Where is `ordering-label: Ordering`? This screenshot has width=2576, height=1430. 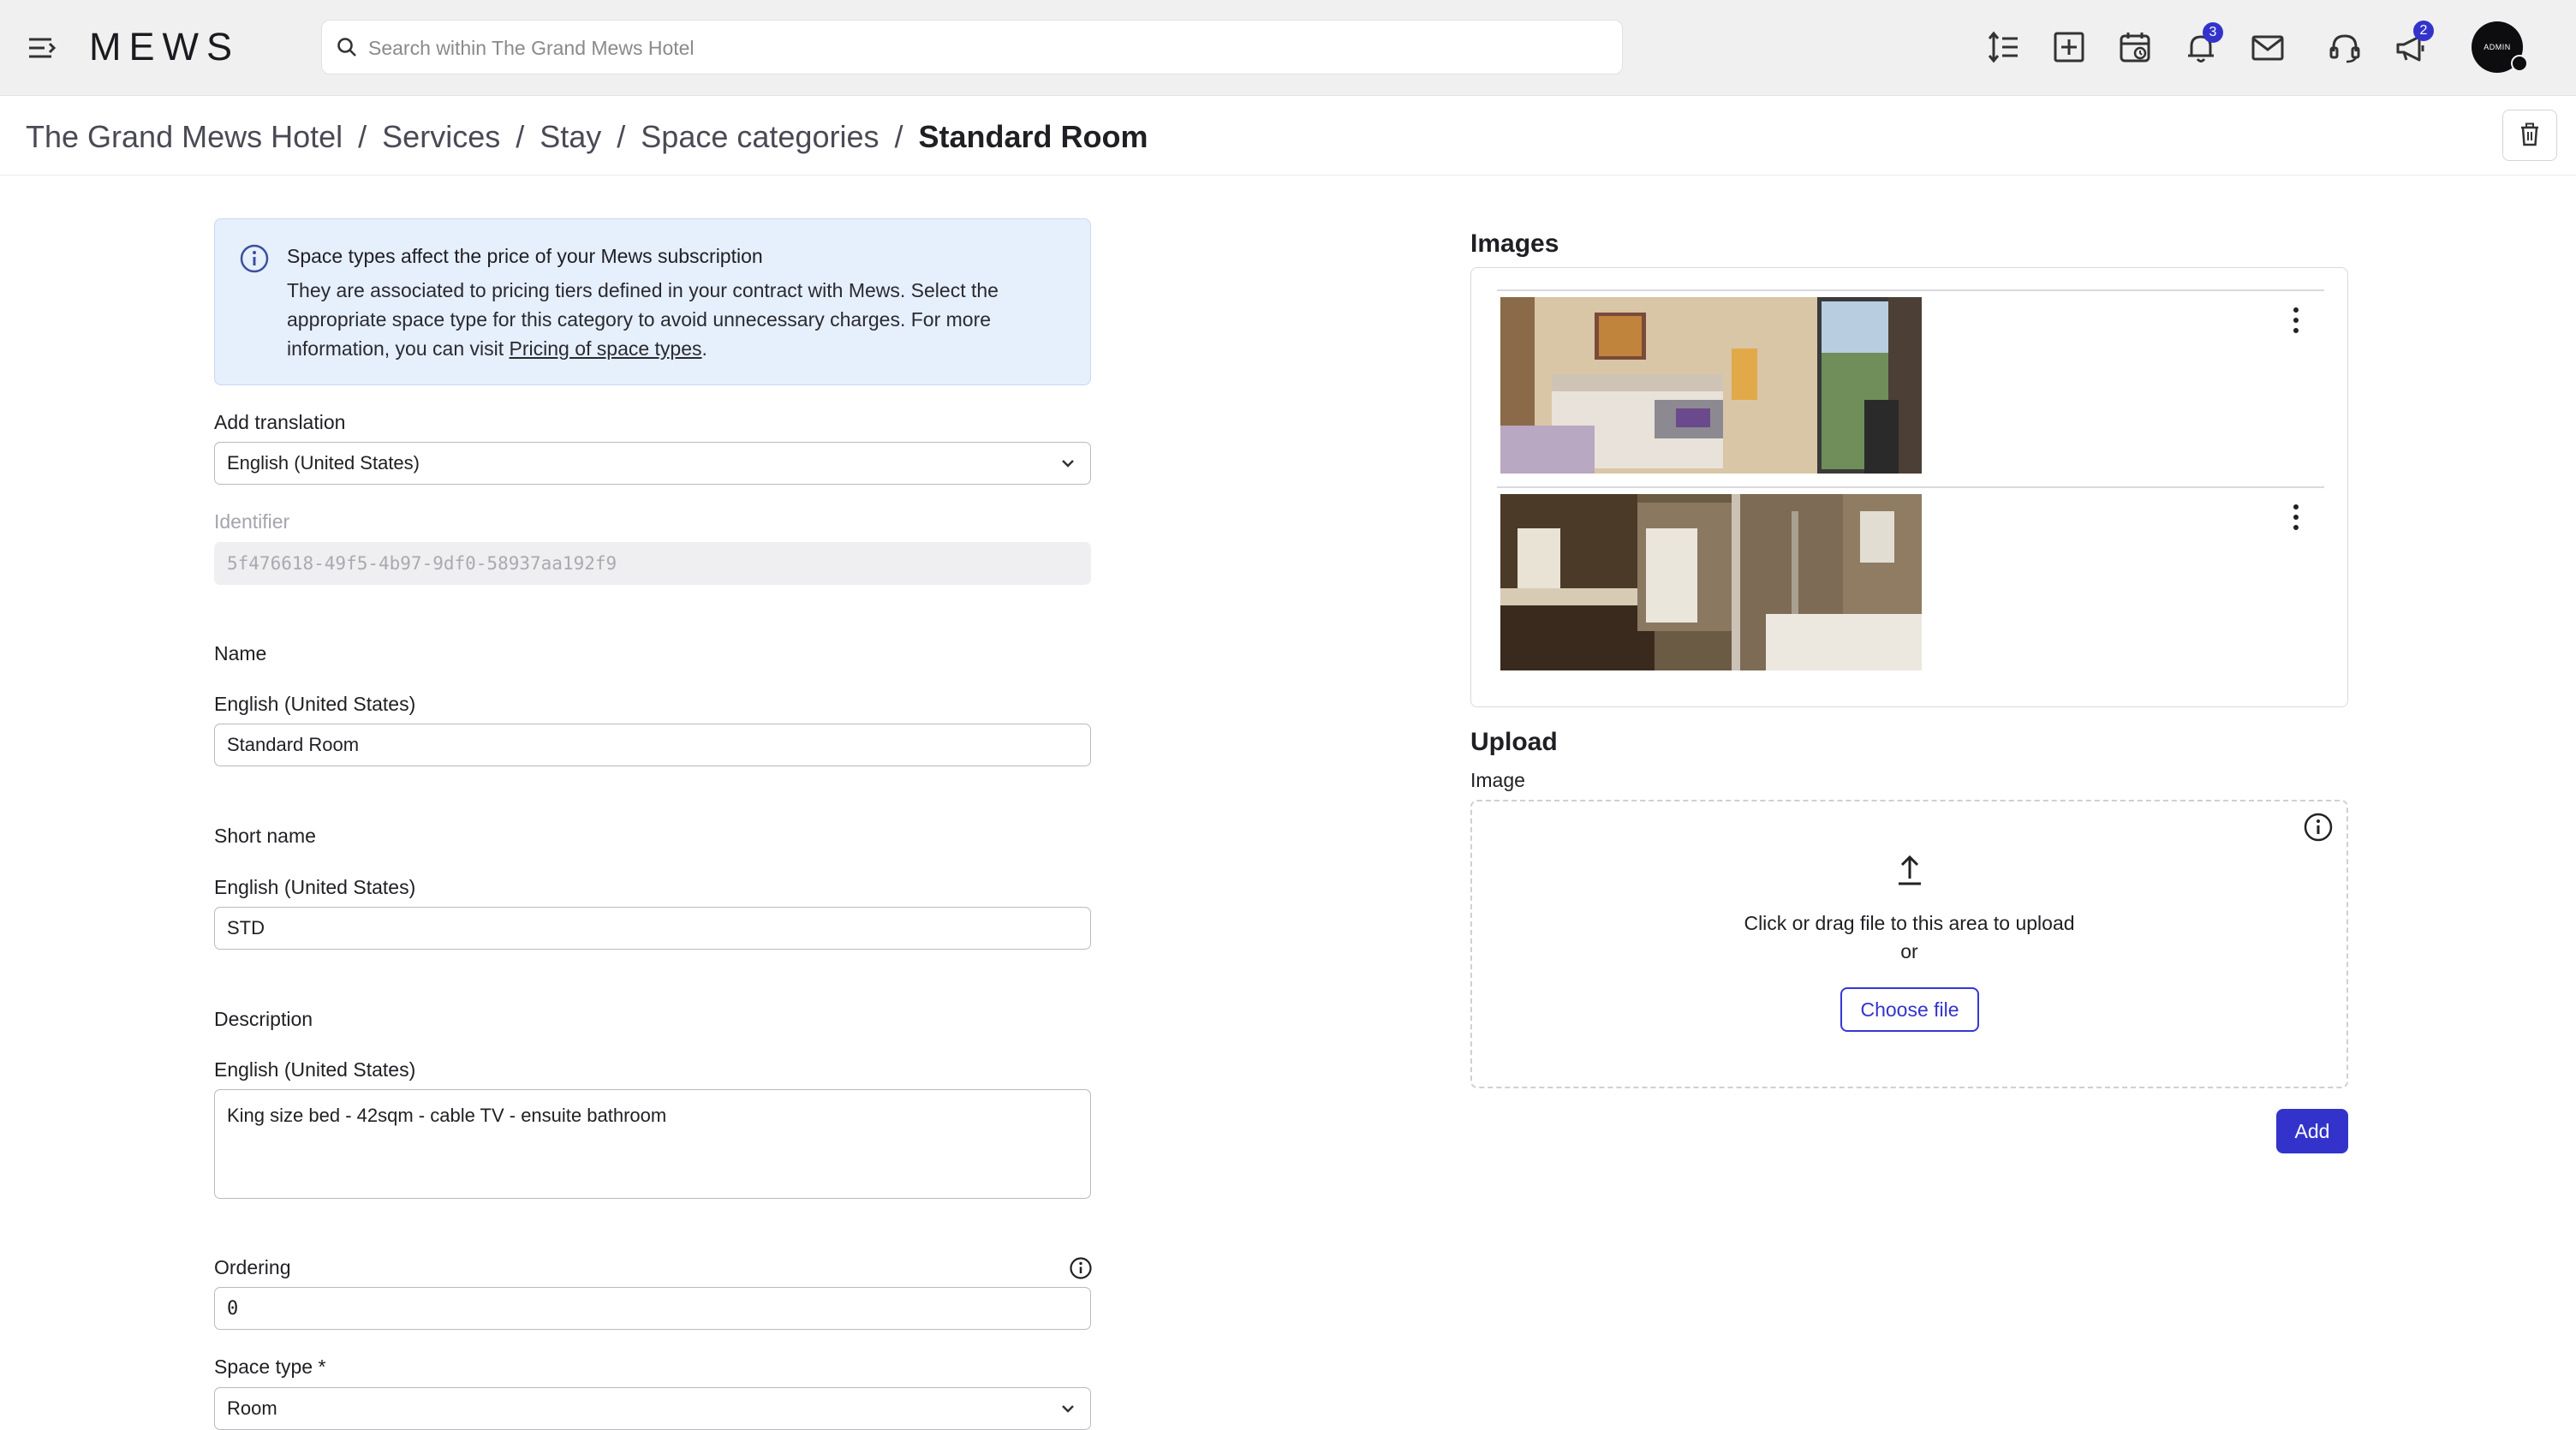 ordering-label: Ordering is located at coordinates (252, 1267).